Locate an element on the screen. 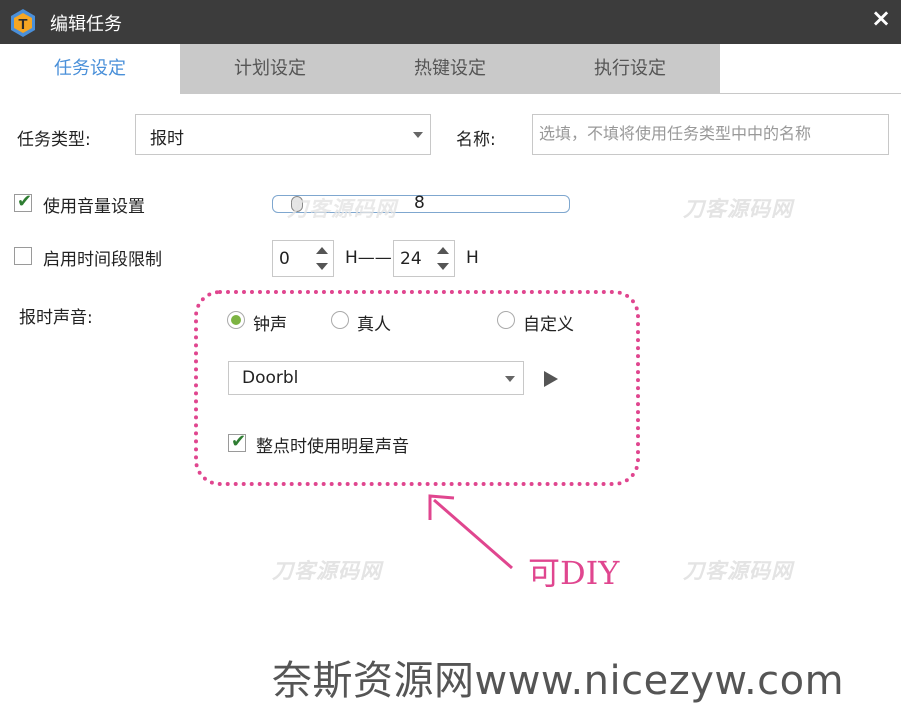 The width and height of the screenshot is (901, 708). time-start-spinner: 0 is located at coordinates (303, 258).